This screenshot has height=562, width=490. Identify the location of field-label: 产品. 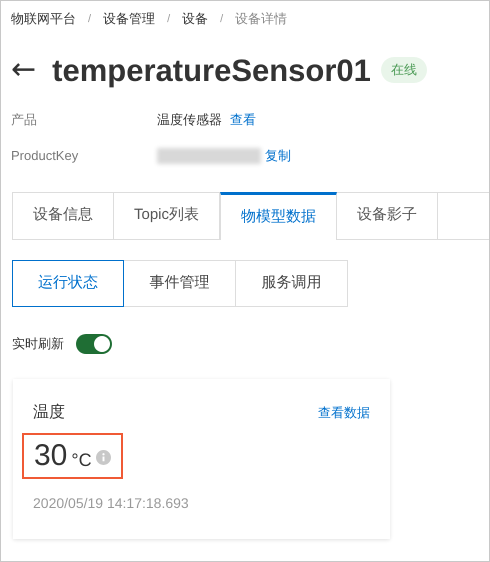
(24, 119).